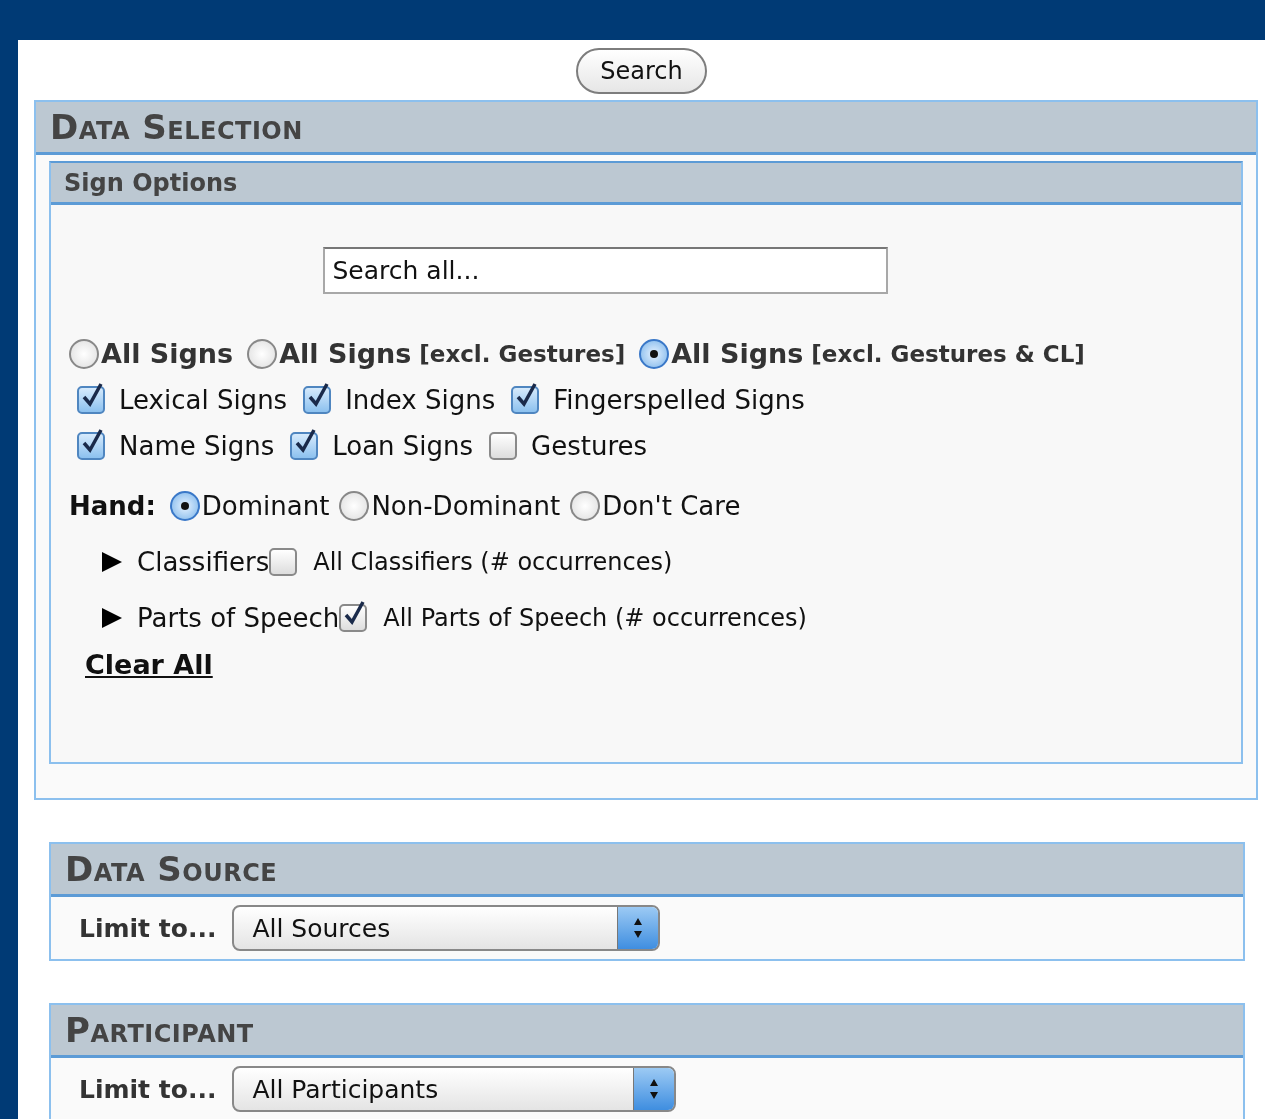 Image resolution: width=1265 pixels, height=1119 pixels. What do you see at coordinates (655, 506) in the screenshot?
I see `hand-radio-option: Don't Care` at bounding box center [655, 506].